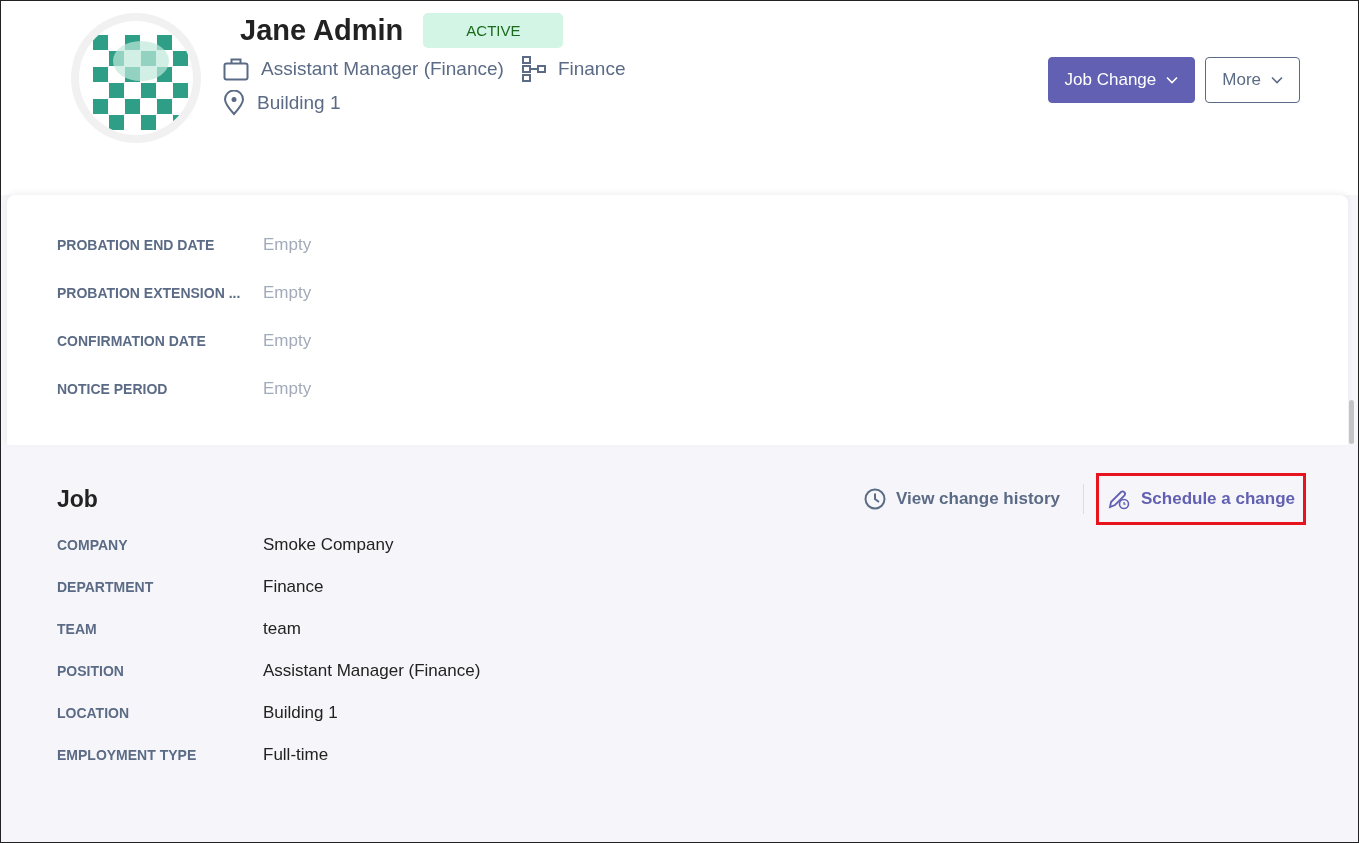 The height and width of the screenshot is (843, 1359). Describe the element at coordinates (136, 245) in the screenshot. I see `field-label: PROBATION END DATE` at that location.